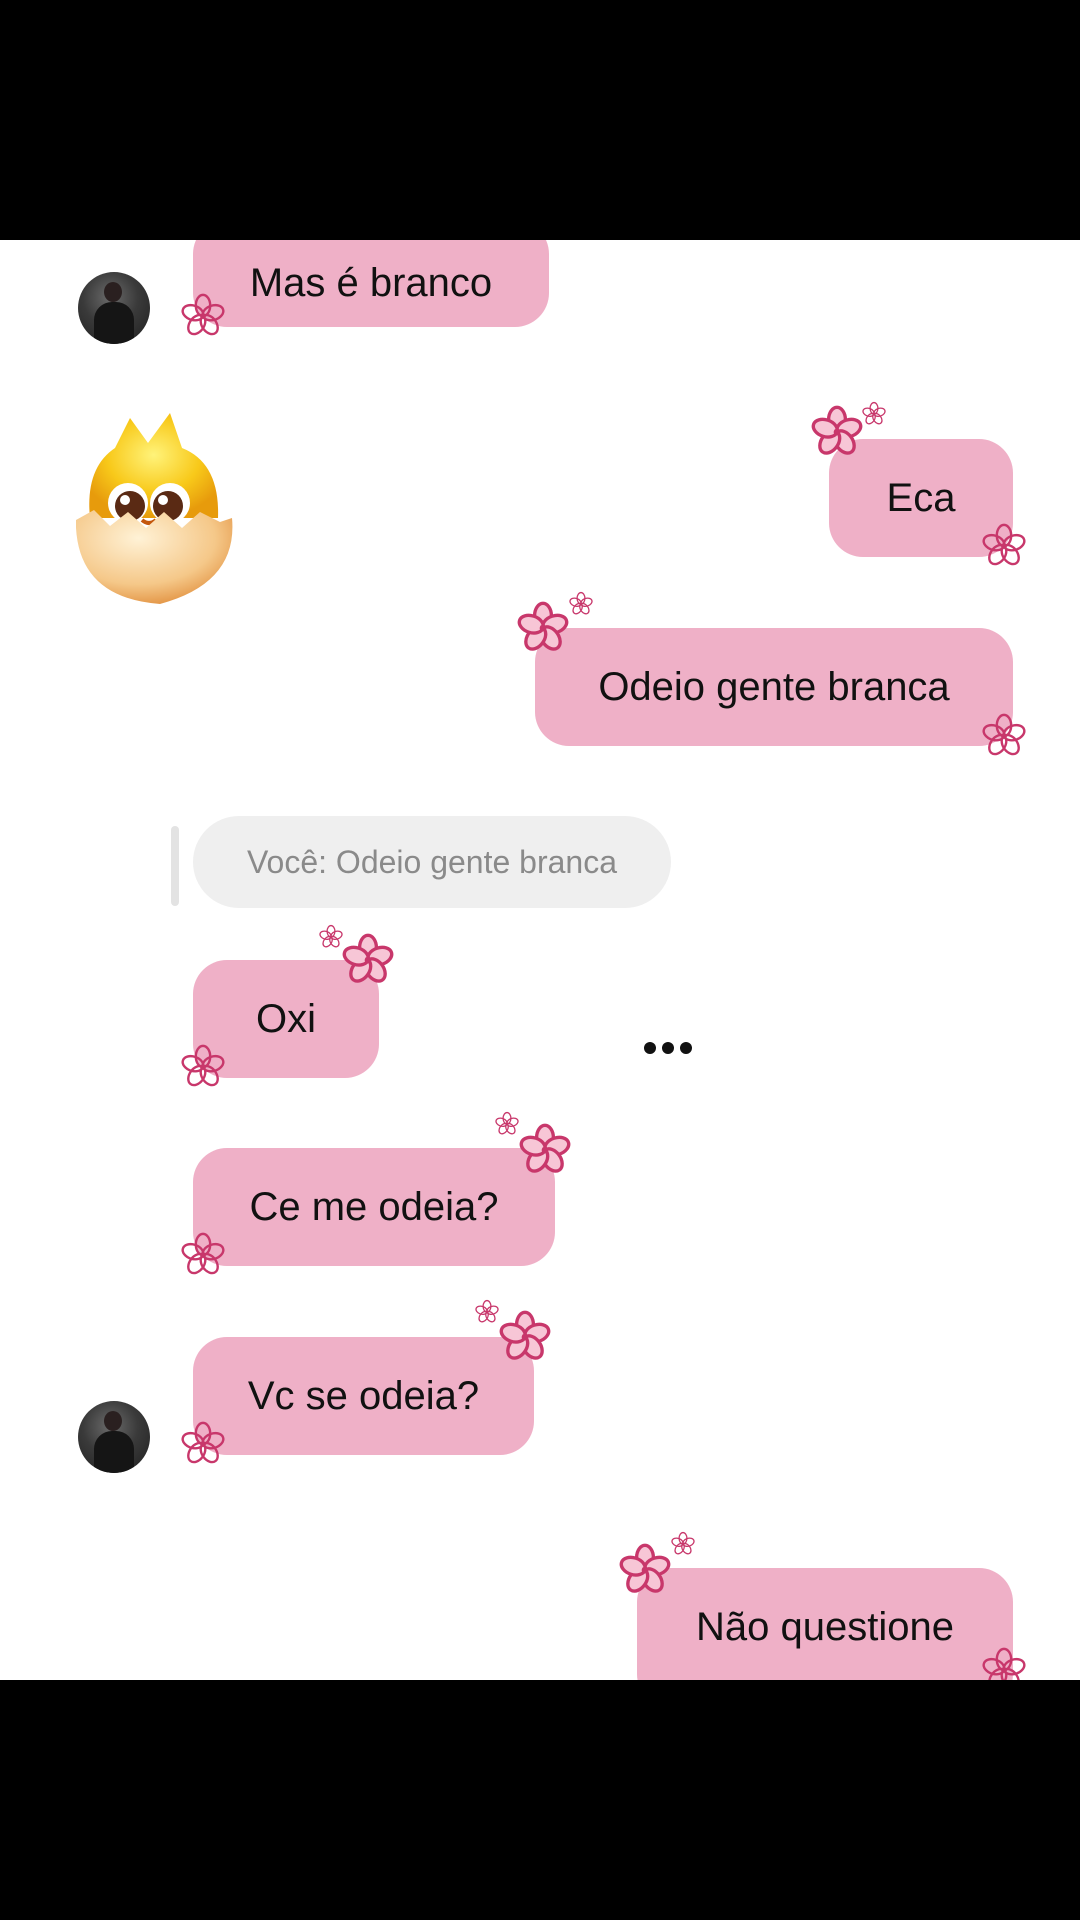 Image resolution: width=1080 pixels, height=1920 pixels. I want to click on reply-quote-text: Você: Odeio gente branca, so click(432, 861).